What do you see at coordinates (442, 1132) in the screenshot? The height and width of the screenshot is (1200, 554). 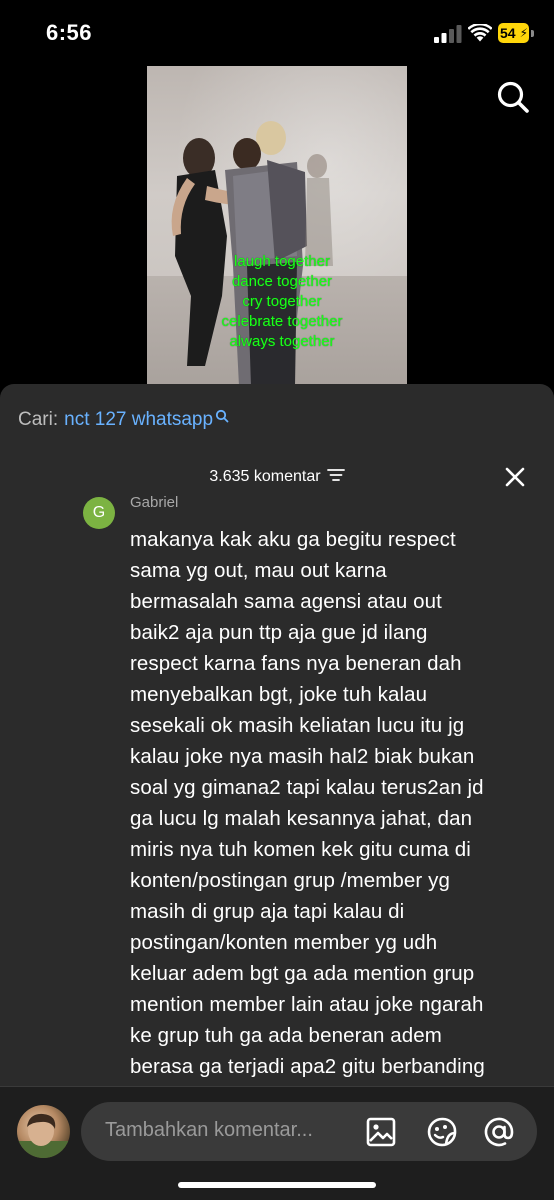 I see `emoji-icon` at bounding box center [442, 1132].